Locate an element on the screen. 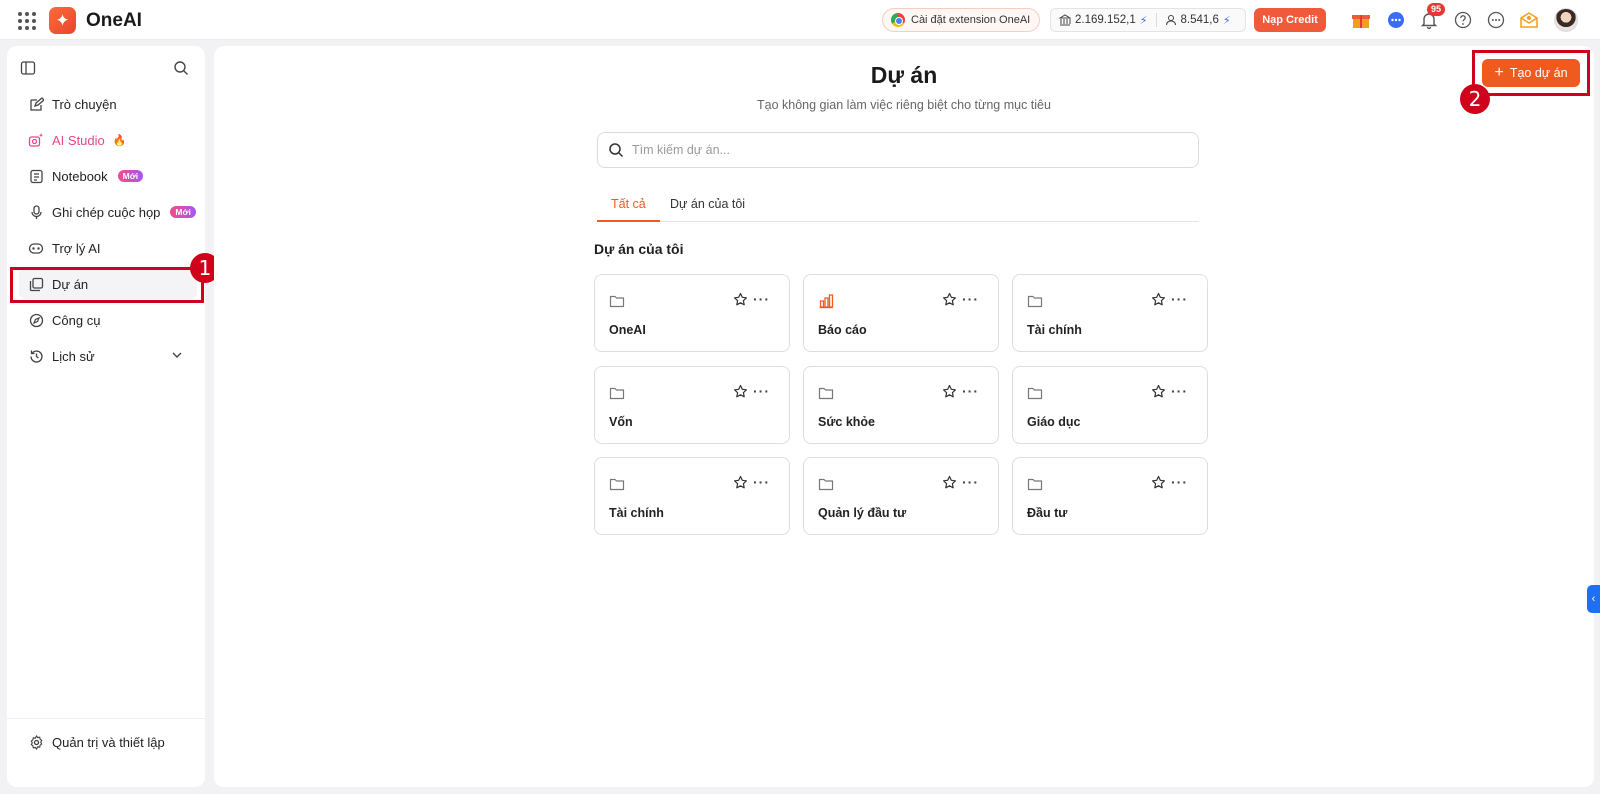 Image resolution: width=1600 pixels, height=794 pixels. project-name: OneAI is located at coordinates (627, 330).